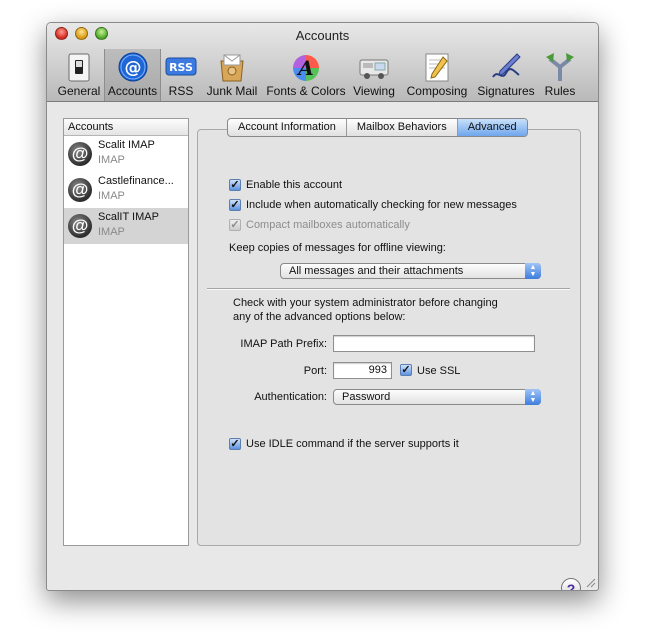 The height and width of the screenshot is (643, 648). Describe the element at coordinates (126, 127) in the screenshot. I see `accounts-list-header: Accounts` at that location.